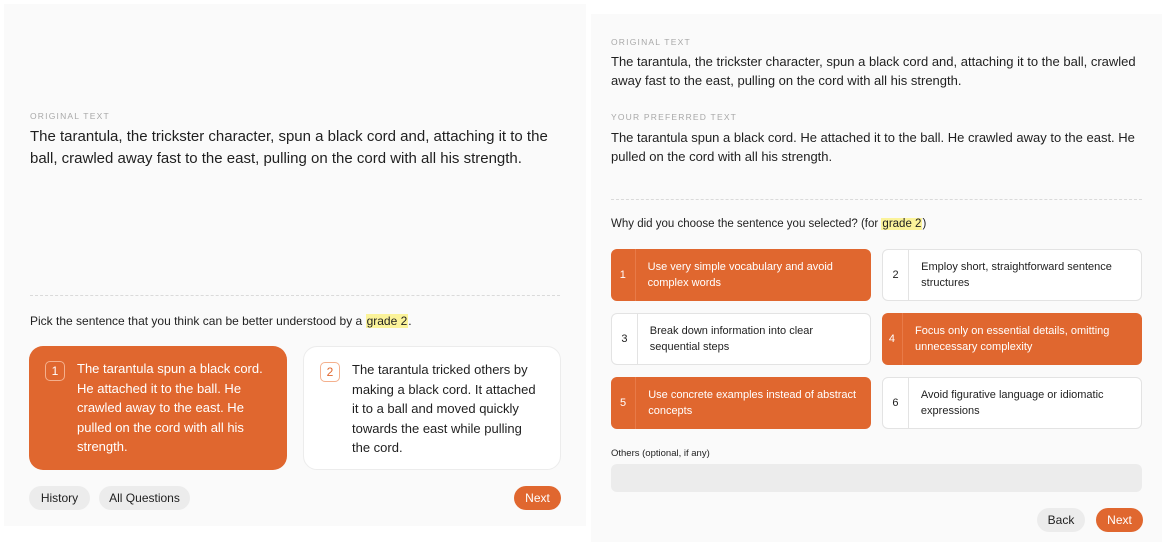 This screenshot has height=542, width=1162. Describe the element at coordinates (896, 403) in the screenshot. I see `reason-number: 6` at that location.